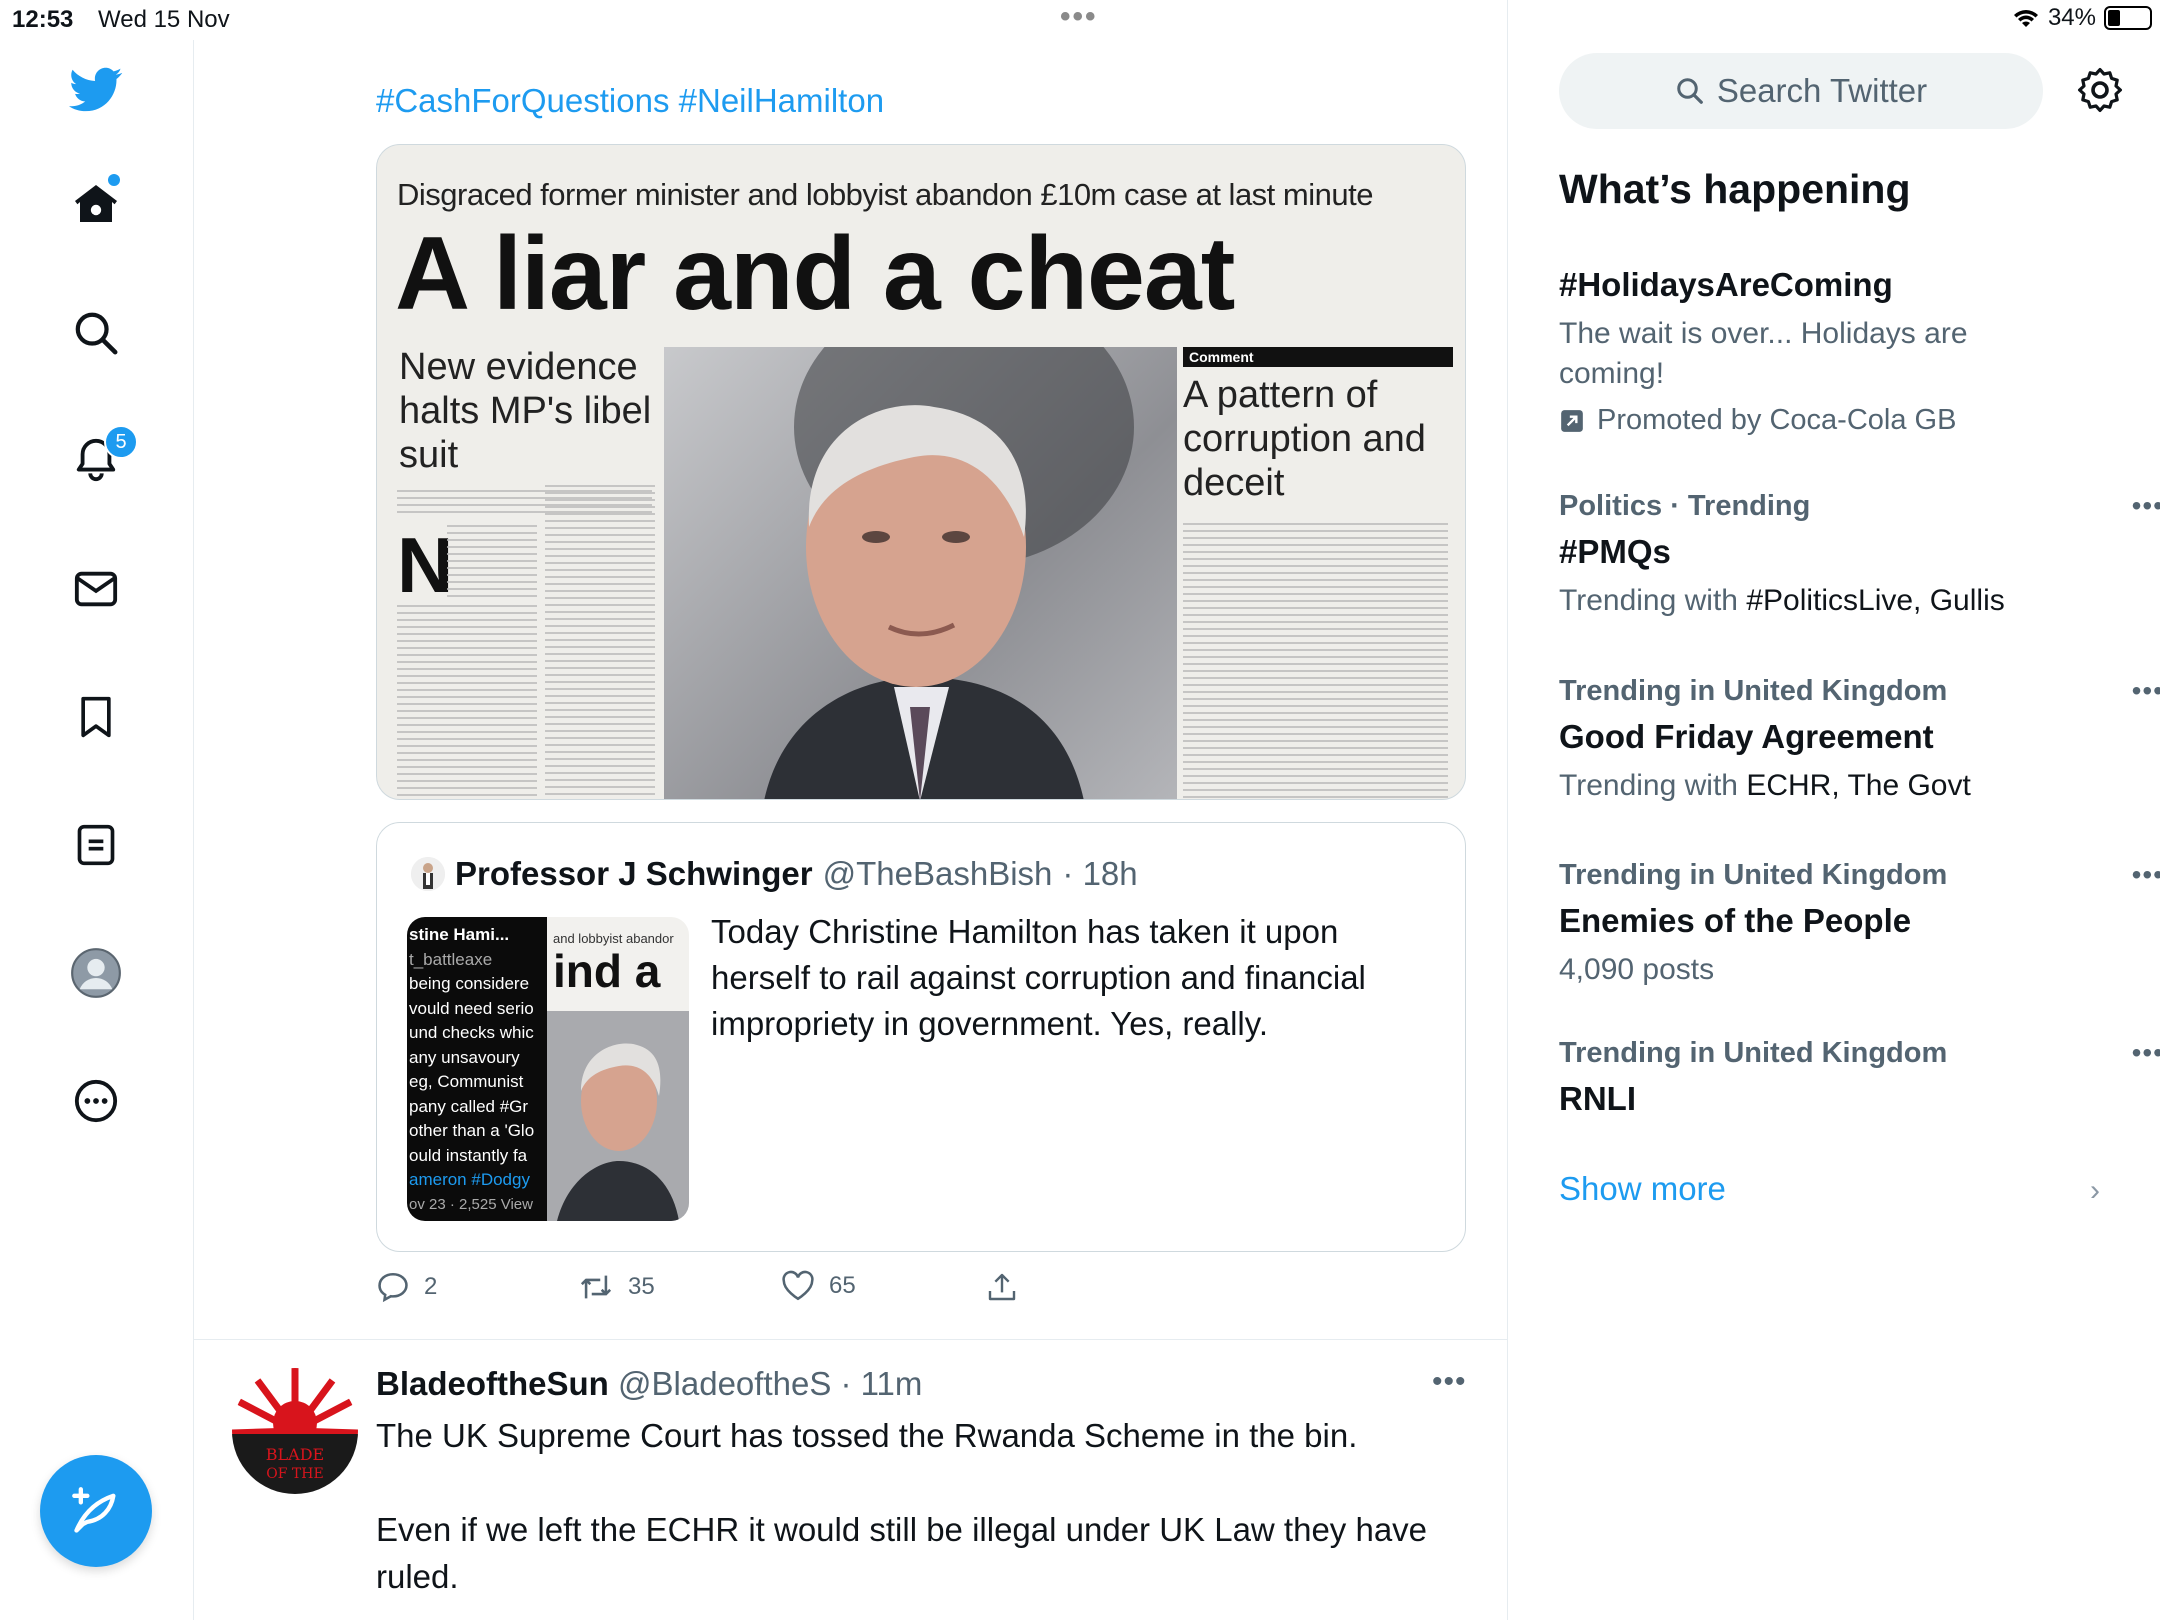 The width and height of the screenshot is (2160, 1620). Describe the element at coordinates (920, 573) in the screenshot. I see `newspaper-portrait-photo` at that location.